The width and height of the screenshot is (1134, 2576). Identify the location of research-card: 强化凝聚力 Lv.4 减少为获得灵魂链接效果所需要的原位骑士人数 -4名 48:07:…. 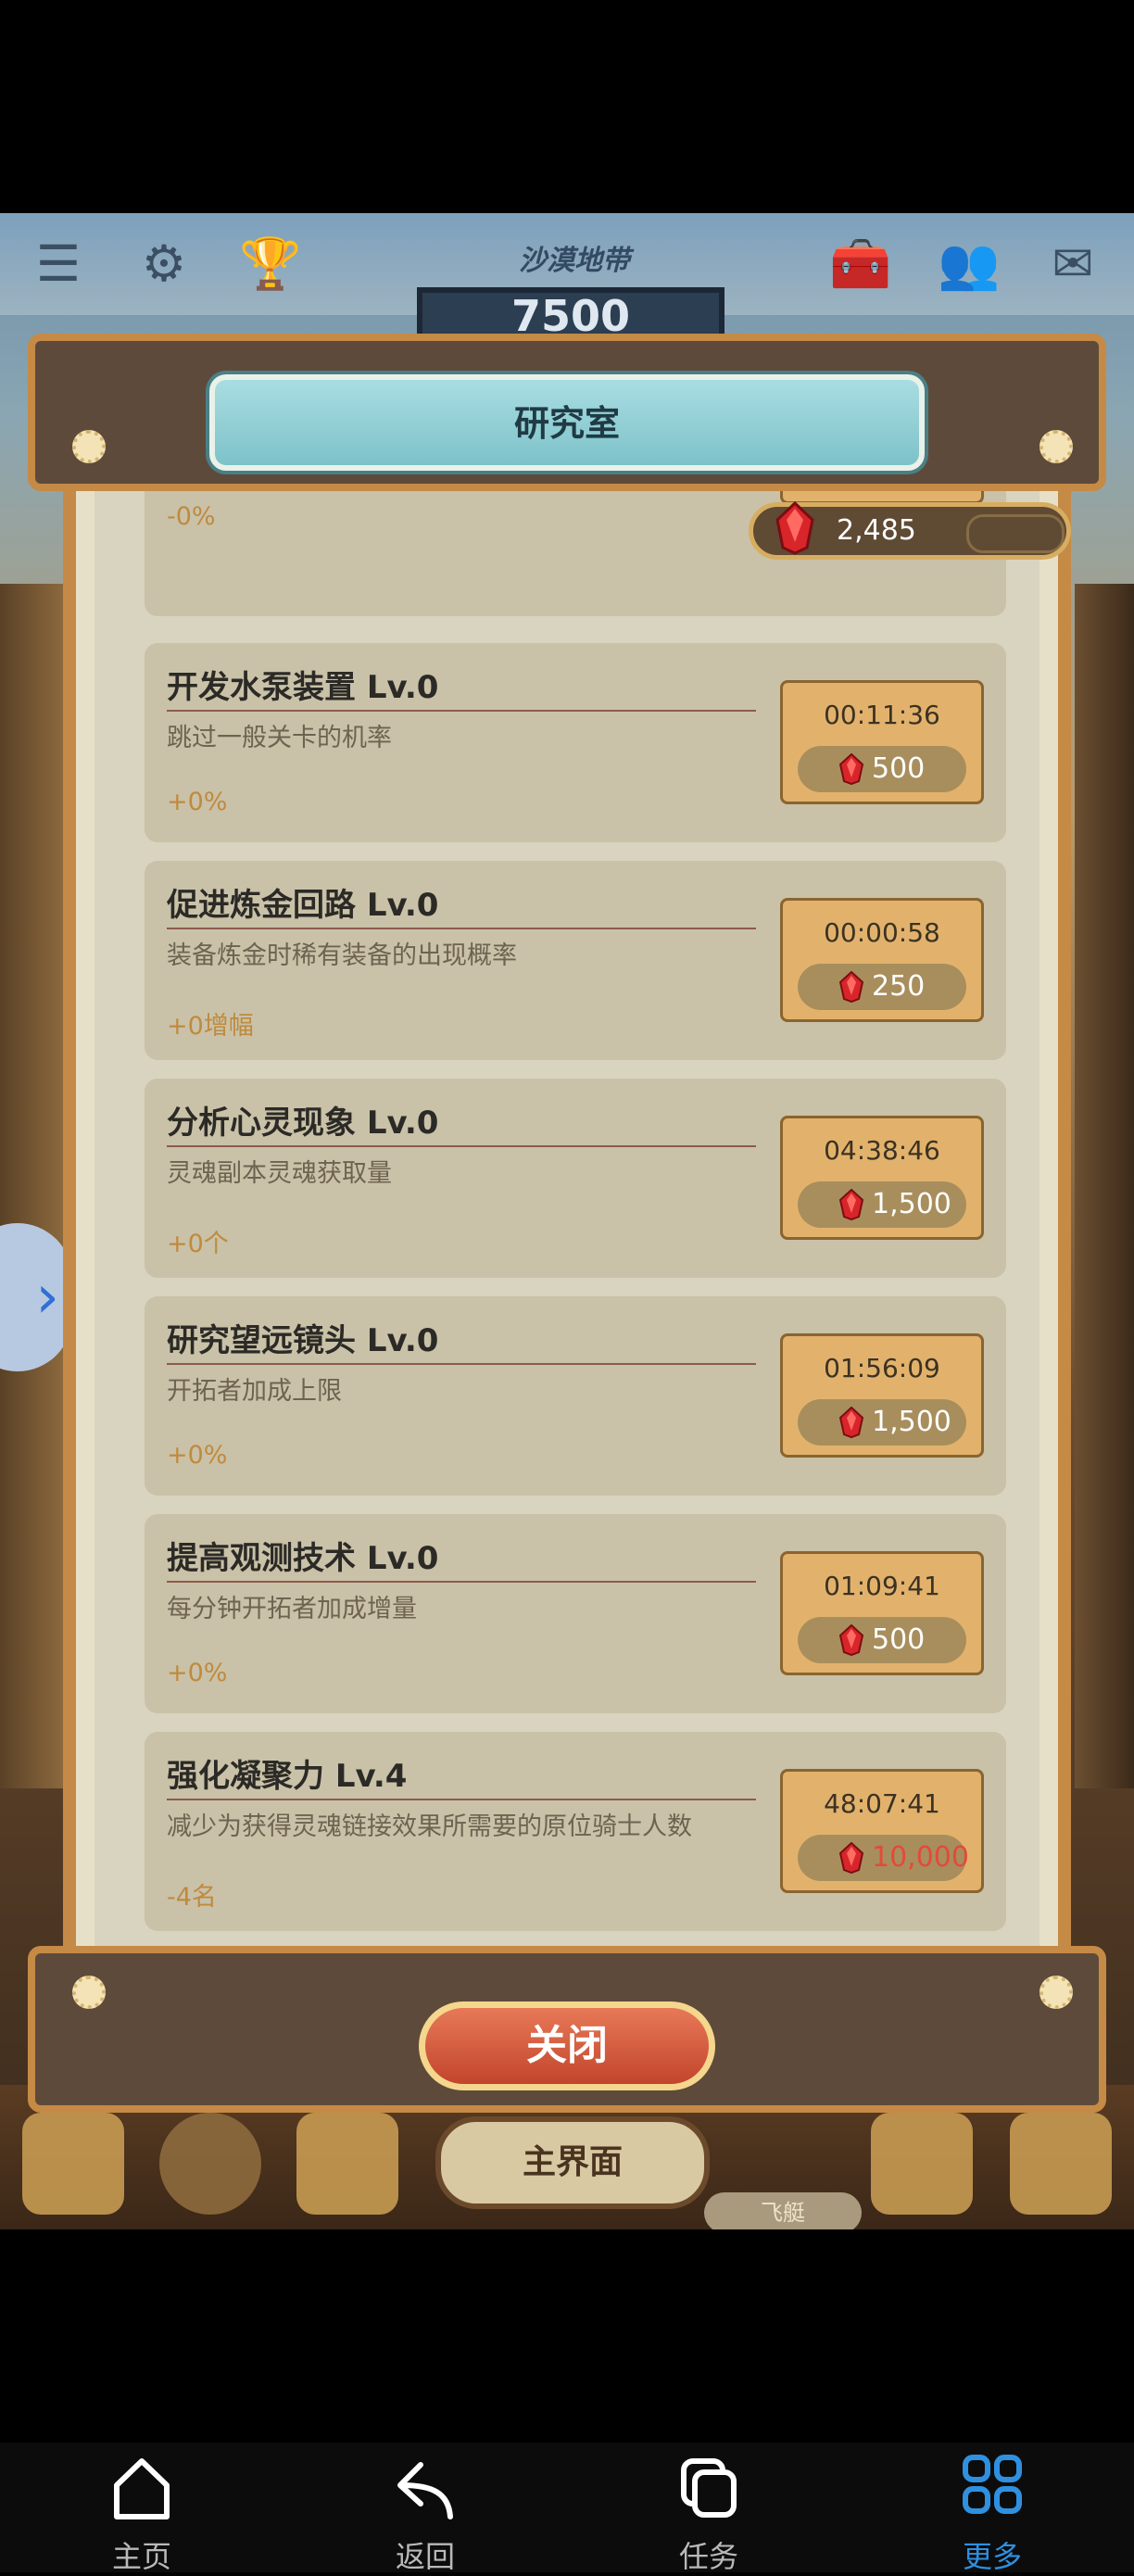
(575, 1832).